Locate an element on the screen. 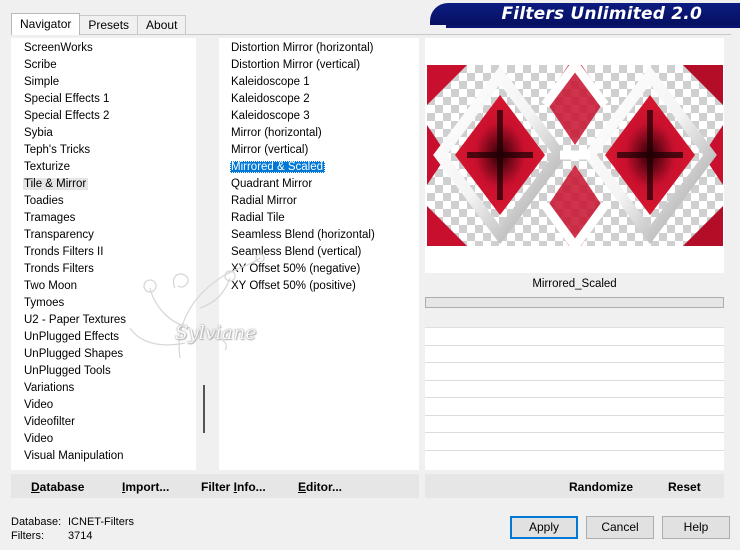 This screenshot has width=740, height=550. filter-item: XY Offset 50% (positive) is located at coordinates (324, 286).